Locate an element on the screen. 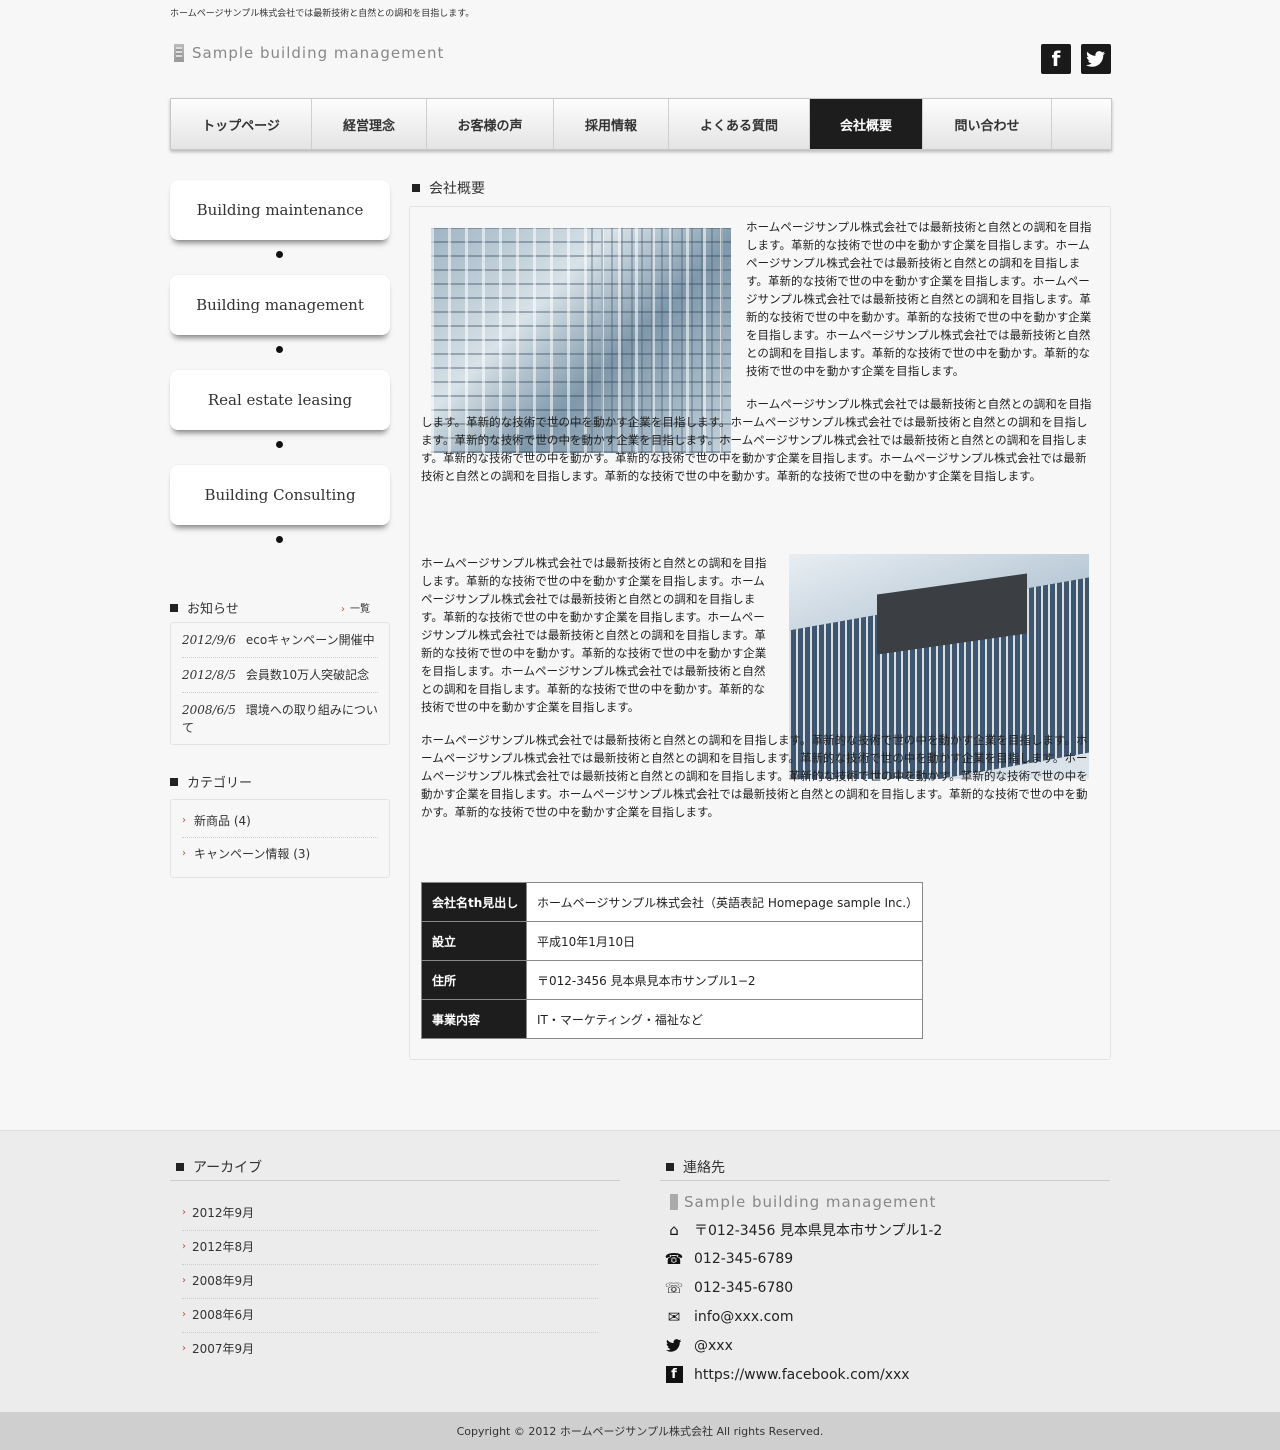 The image size is (1280, 1450). nav-item-recruit: 採用情報 is located at coordinates (611, 124).